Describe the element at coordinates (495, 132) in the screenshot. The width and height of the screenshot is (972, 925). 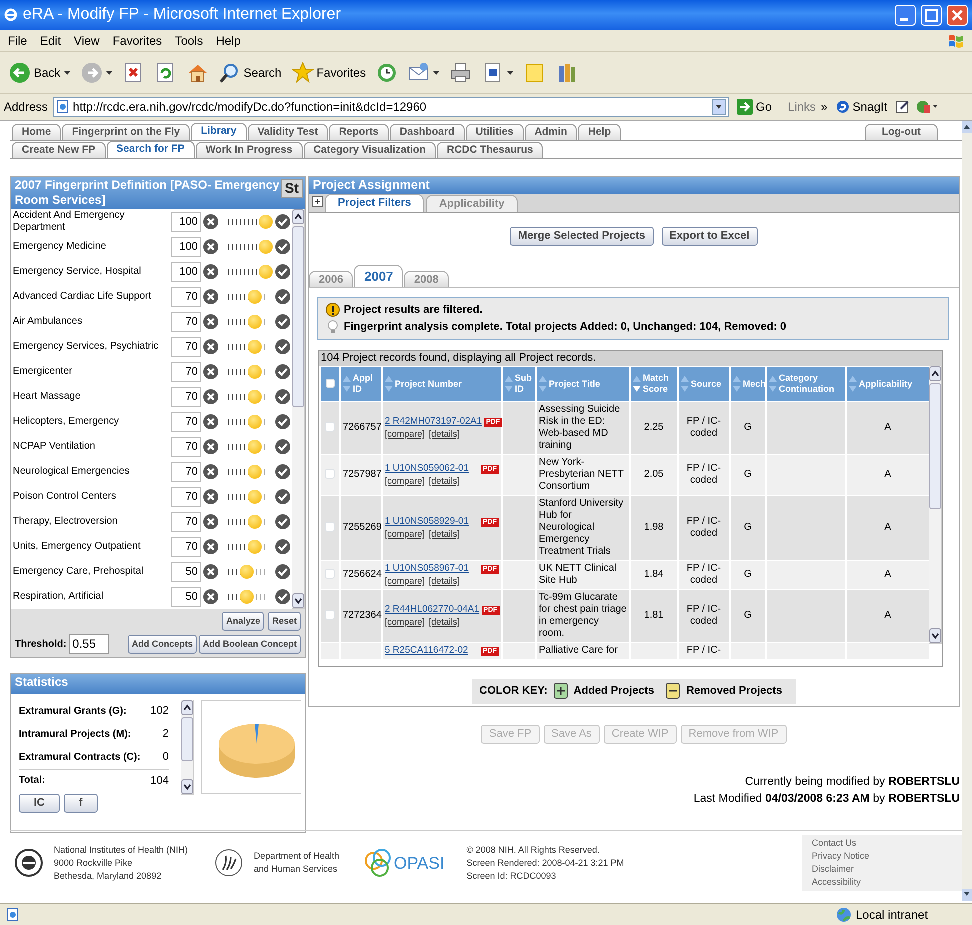
I see `nav-tab: Utilities` at that location.